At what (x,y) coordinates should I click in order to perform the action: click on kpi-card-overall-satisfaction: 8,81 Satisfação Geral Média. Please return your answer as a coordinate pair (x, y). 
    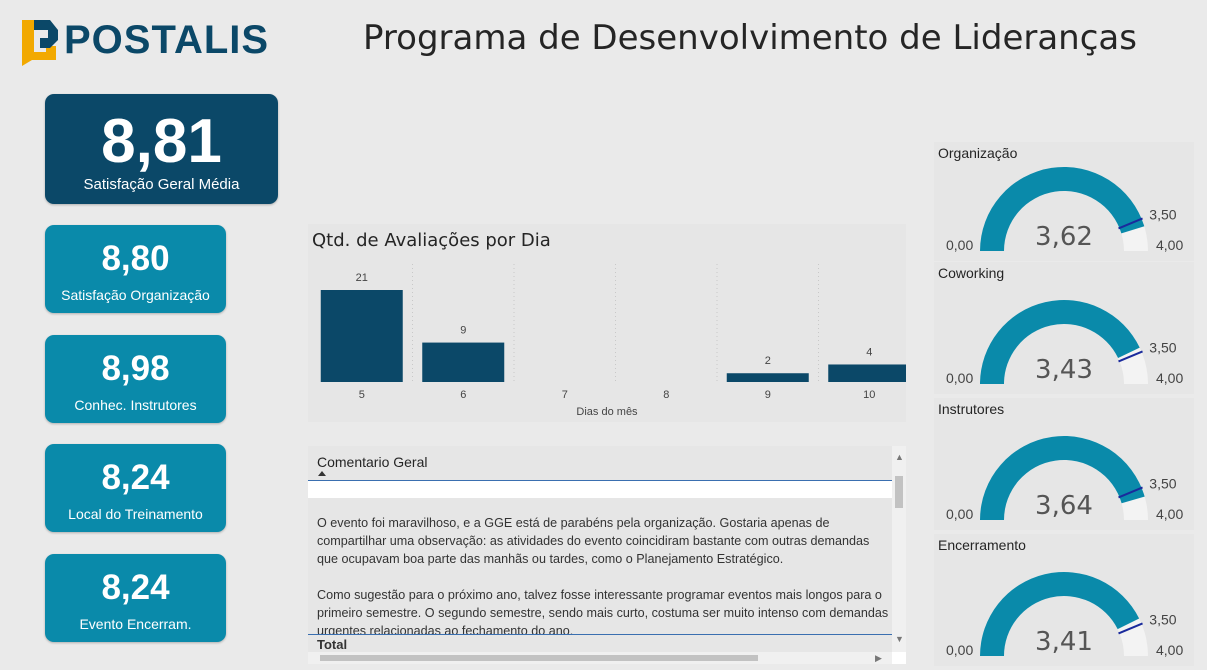
    Looking at the image, I should click on (161, 149).